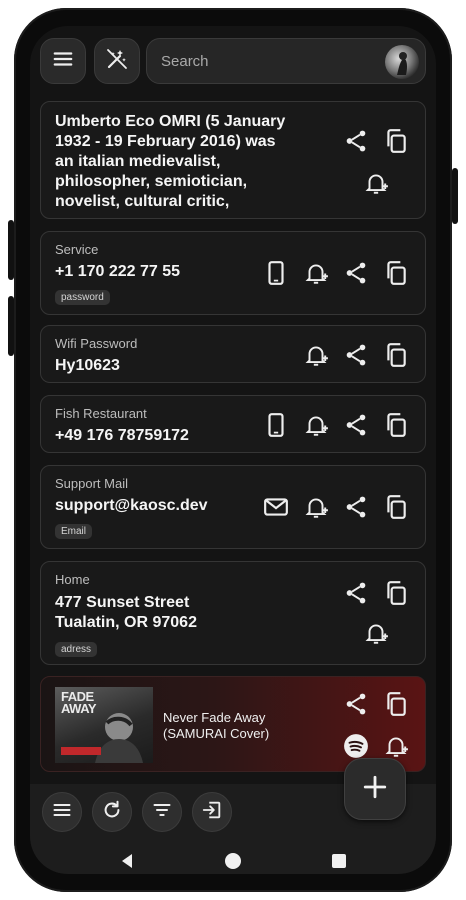 This screenshot has height=900, width=466. What do you see at coordinates (11, 250) in the screenshot?
I see `volume-up-button` at bounding box center [11, 250].